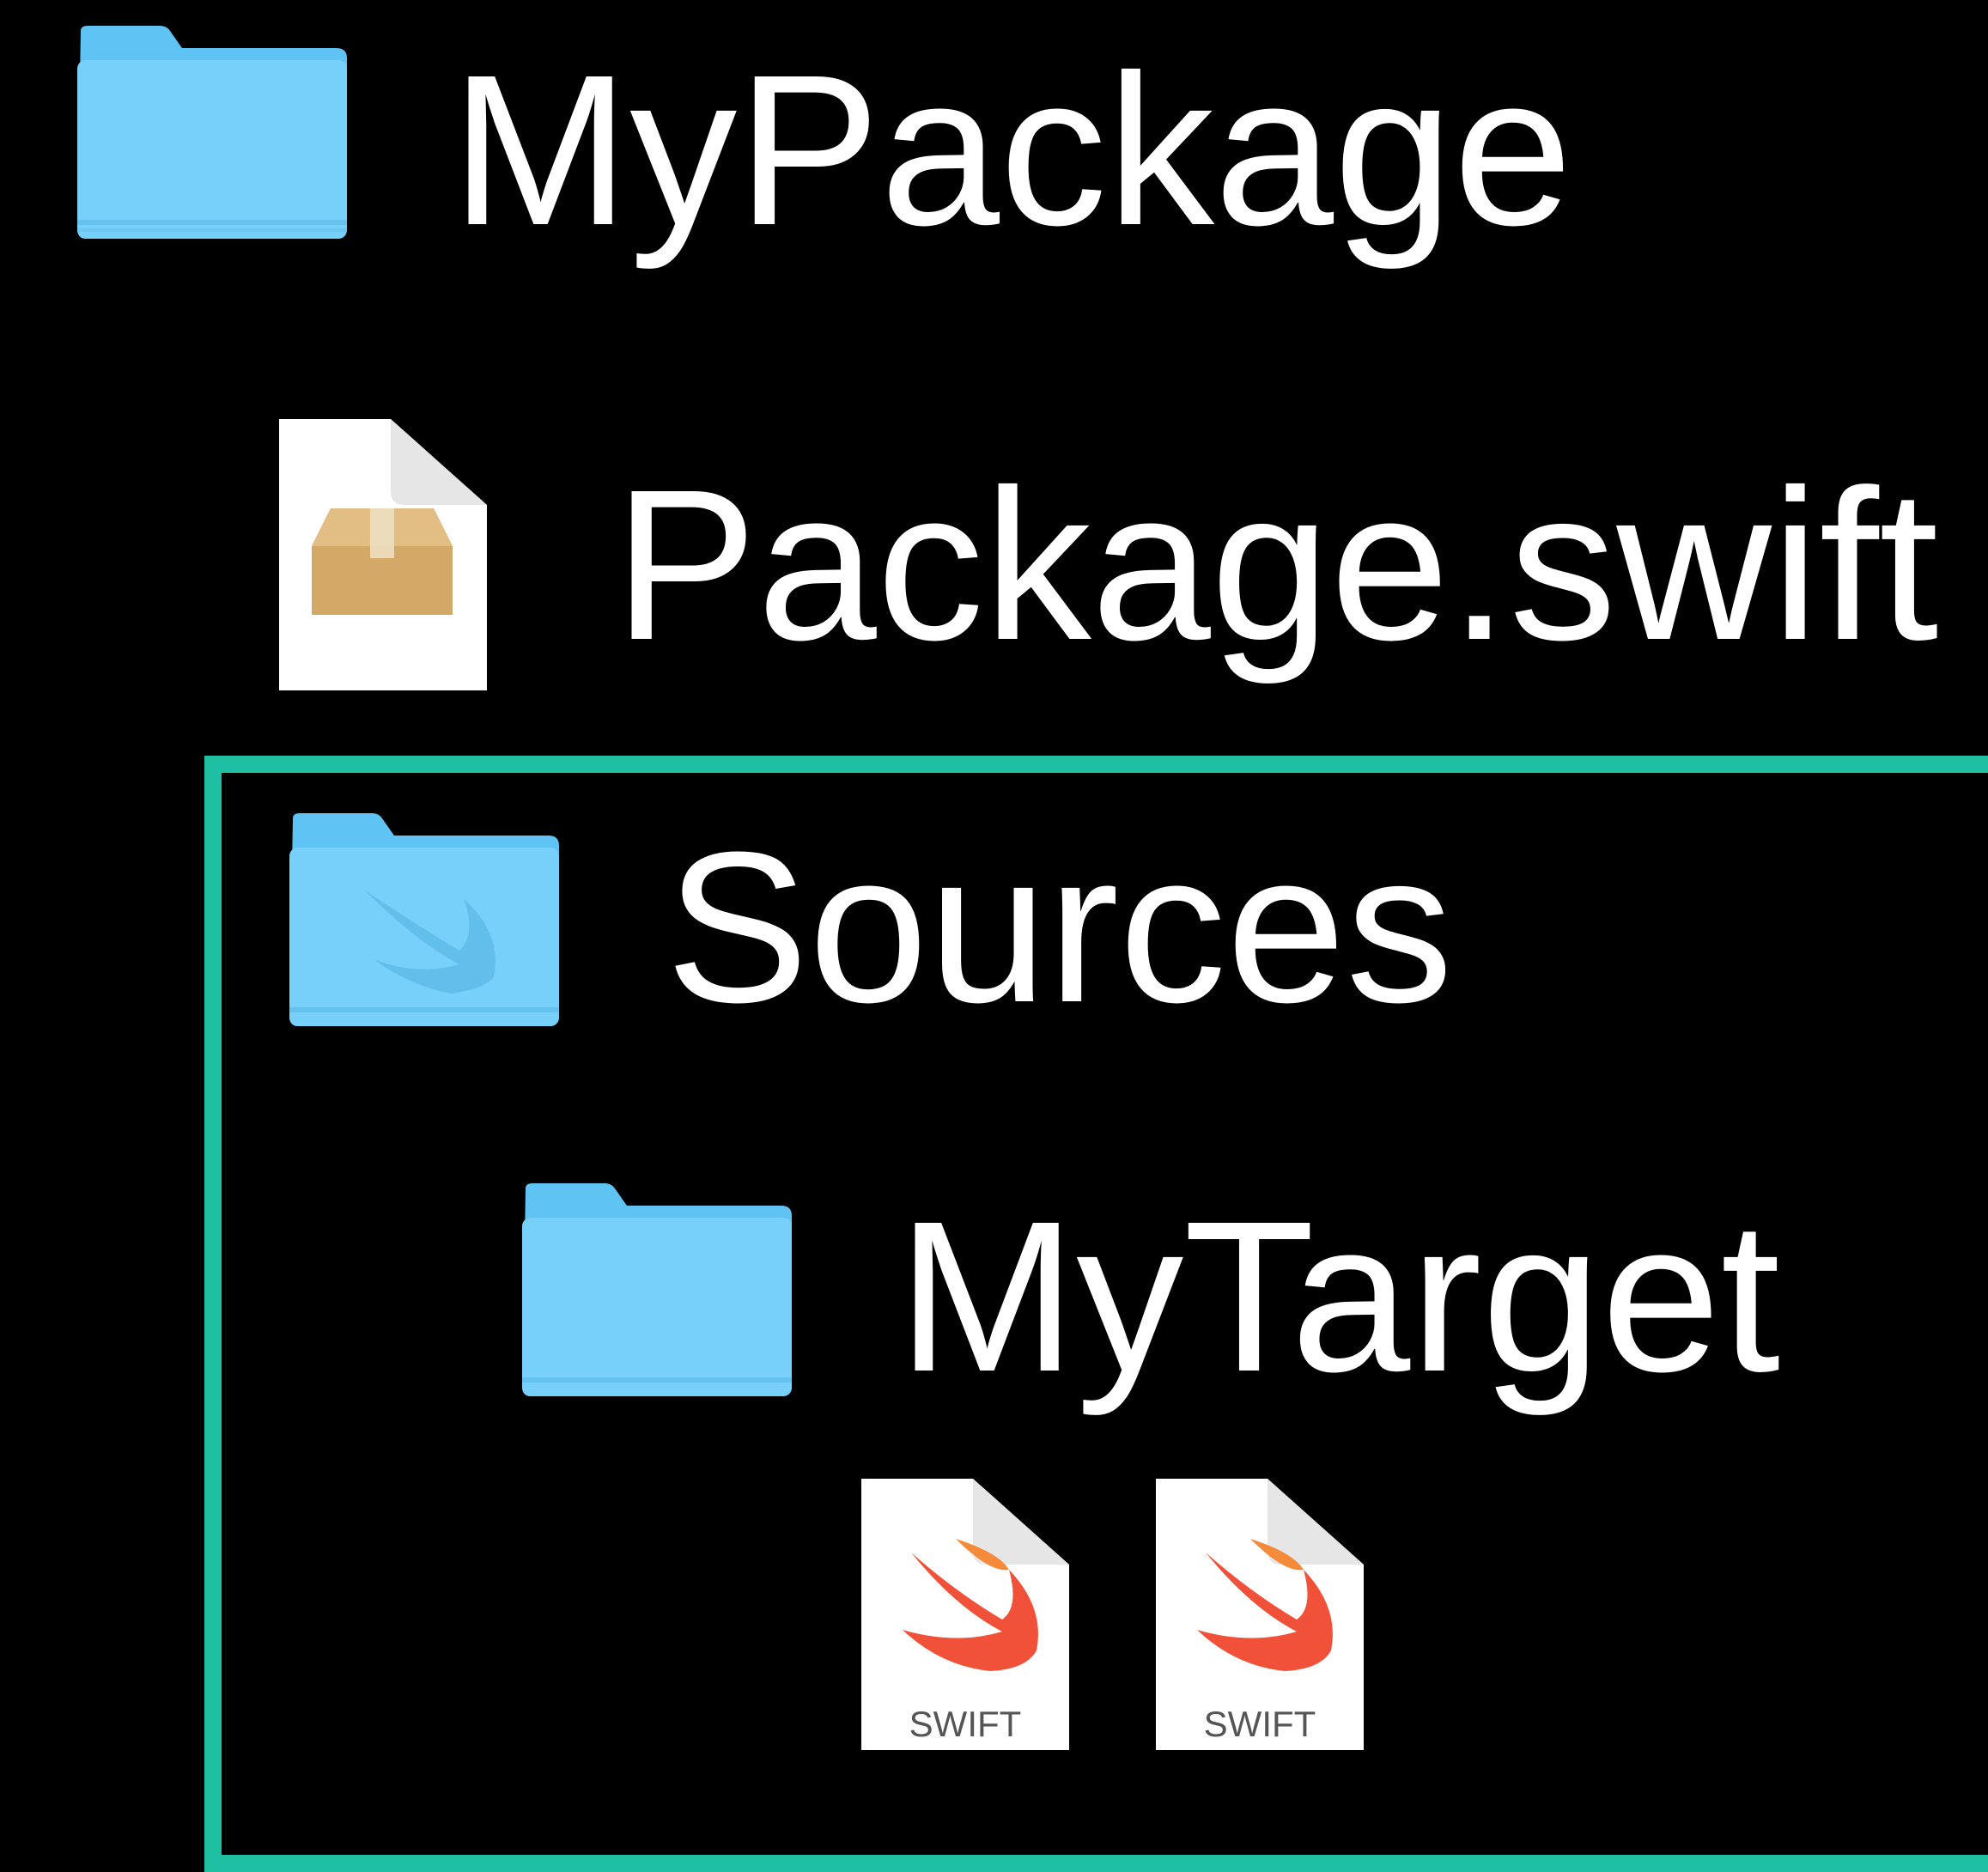 This screenshot has height=1872, width=1988. Describe the element at coordinates (1012, 150) in the screenshot. I see `tree-item-label: MyPackage` at that location.